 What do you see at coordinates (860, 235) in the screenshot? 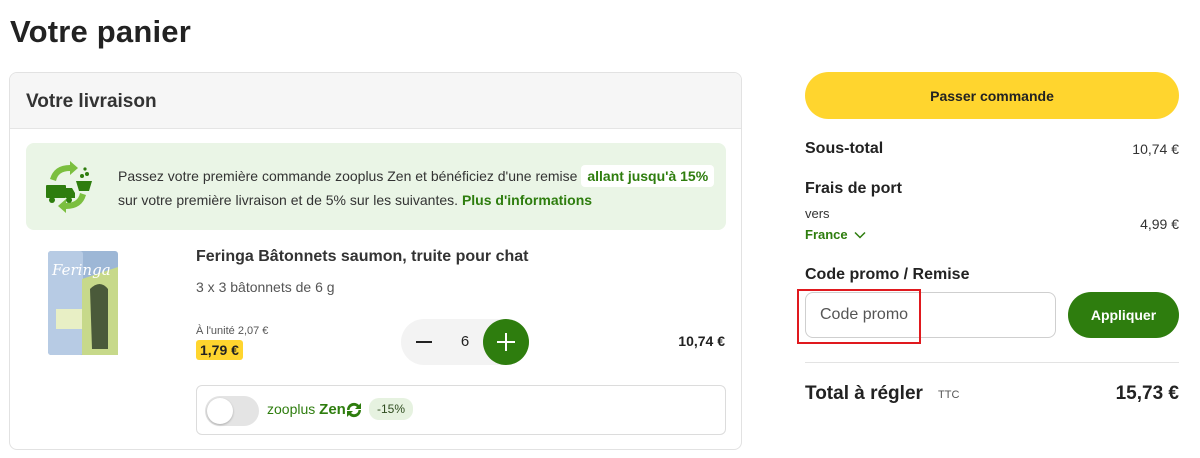
I see `chevron-down-icon` at bounding box center [860, 235].